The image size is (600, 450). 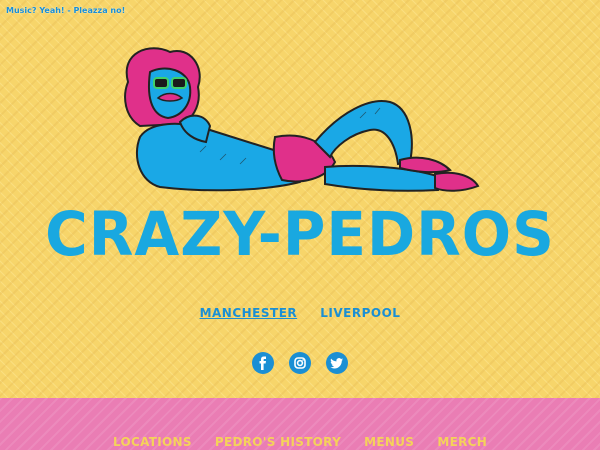 I want to click on footer-nav-pedros-history: PEDRO'S HISTORY, so click(x=278, y=442).